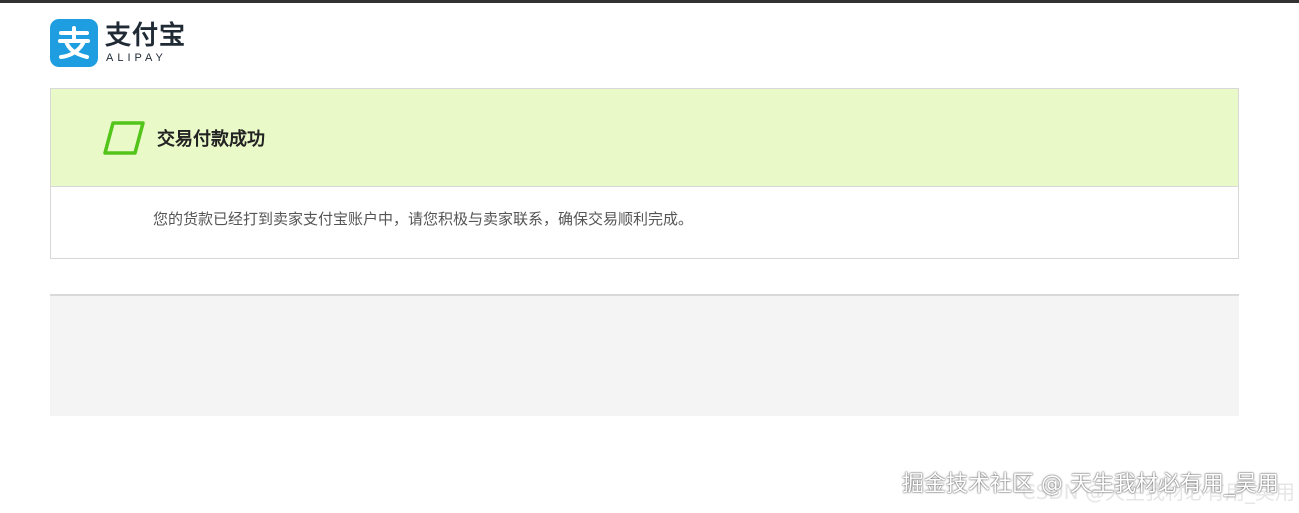 This screenshot has height=513, width=1299. Describe the element at coordinates (136, 58) in the screenshot. I see `logo-english-text: ALIPAY` at that location.